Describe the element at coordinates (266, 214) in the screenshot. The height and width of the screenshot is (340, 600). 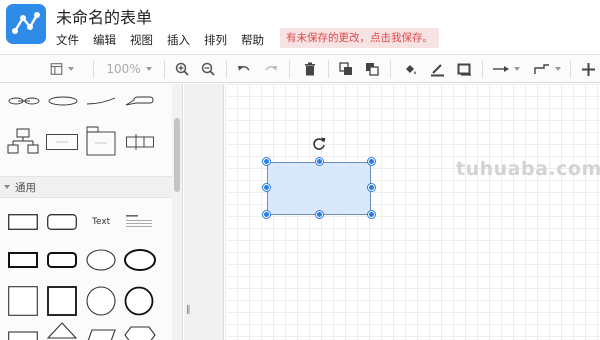
I see `resize-handle-bottom-left` at that location.